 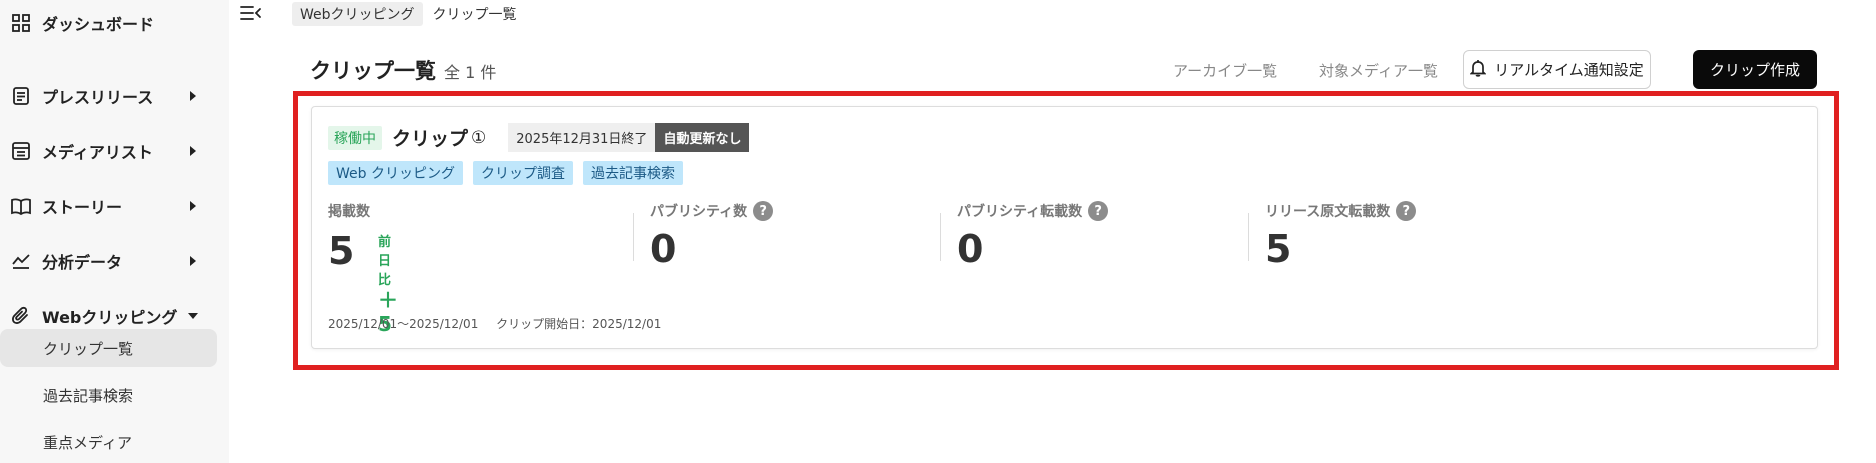 I want to click on sidebar-item-dashboard: ダッシュボード, so click(x=114, y=23).